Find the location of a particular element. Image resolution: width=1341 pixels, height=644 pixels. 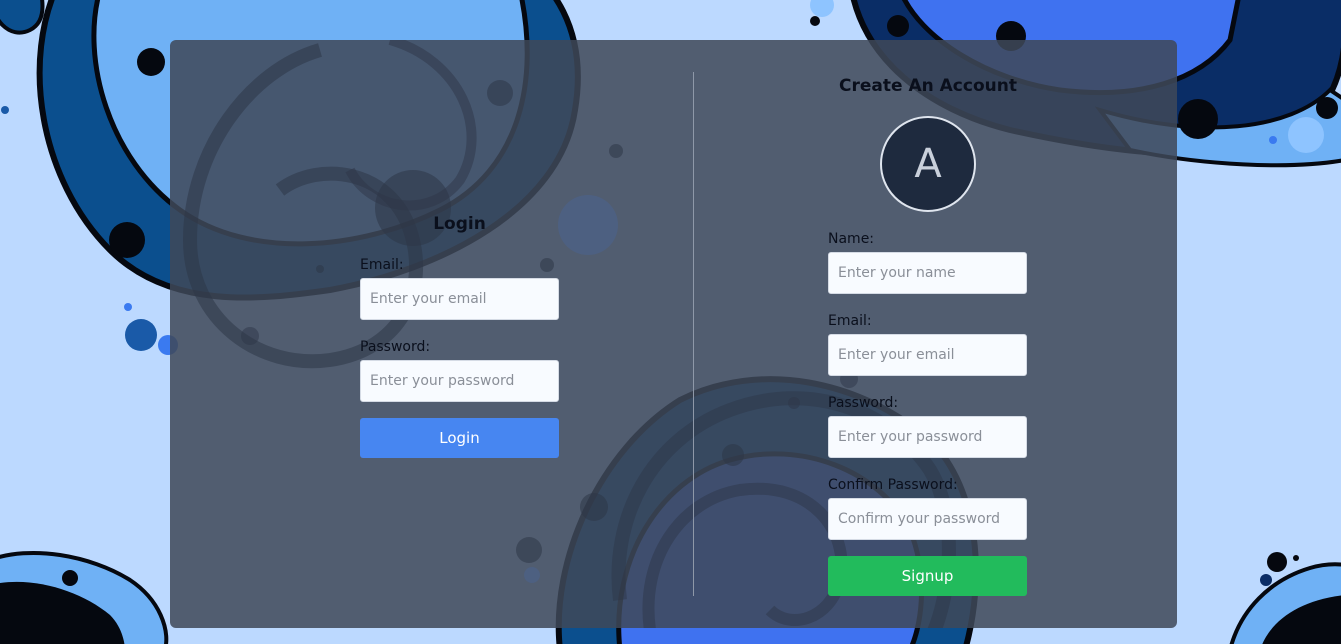

login-button: Login is located at coordinates (459, 438).